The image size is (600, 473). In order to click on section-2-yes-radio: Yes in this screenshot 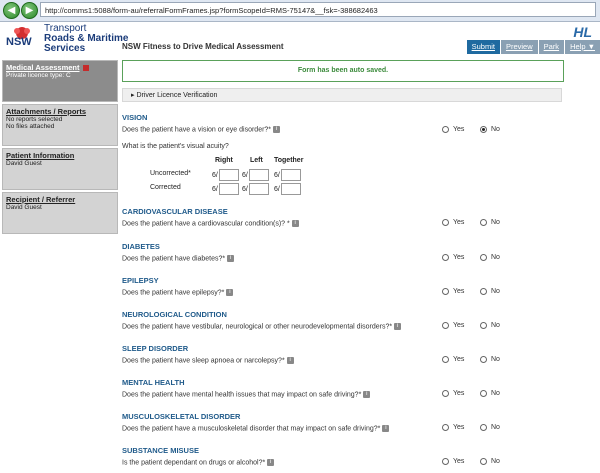, I will do `click(453, 291)`.